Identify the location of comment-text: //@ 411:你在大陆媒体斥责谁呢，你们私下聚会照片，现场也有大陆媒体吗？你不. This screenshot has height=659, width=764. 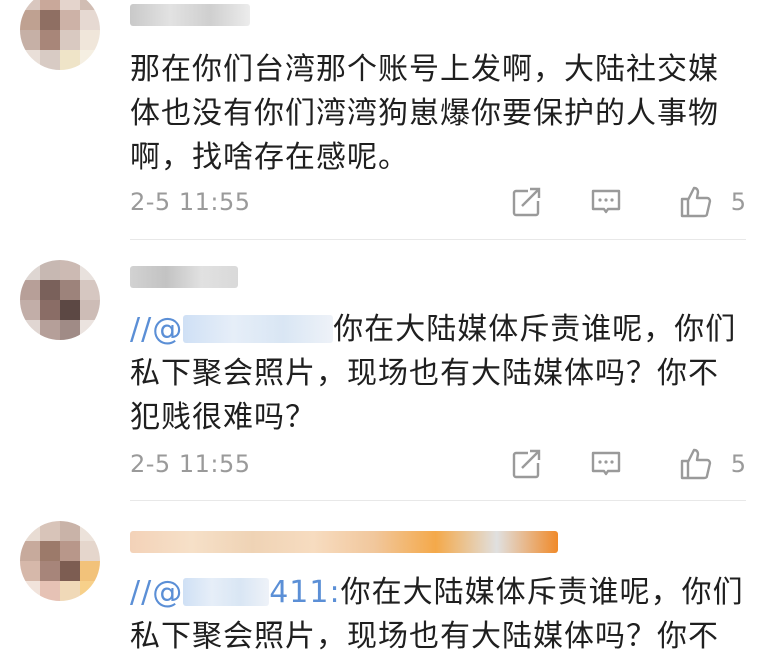
(438, 615).